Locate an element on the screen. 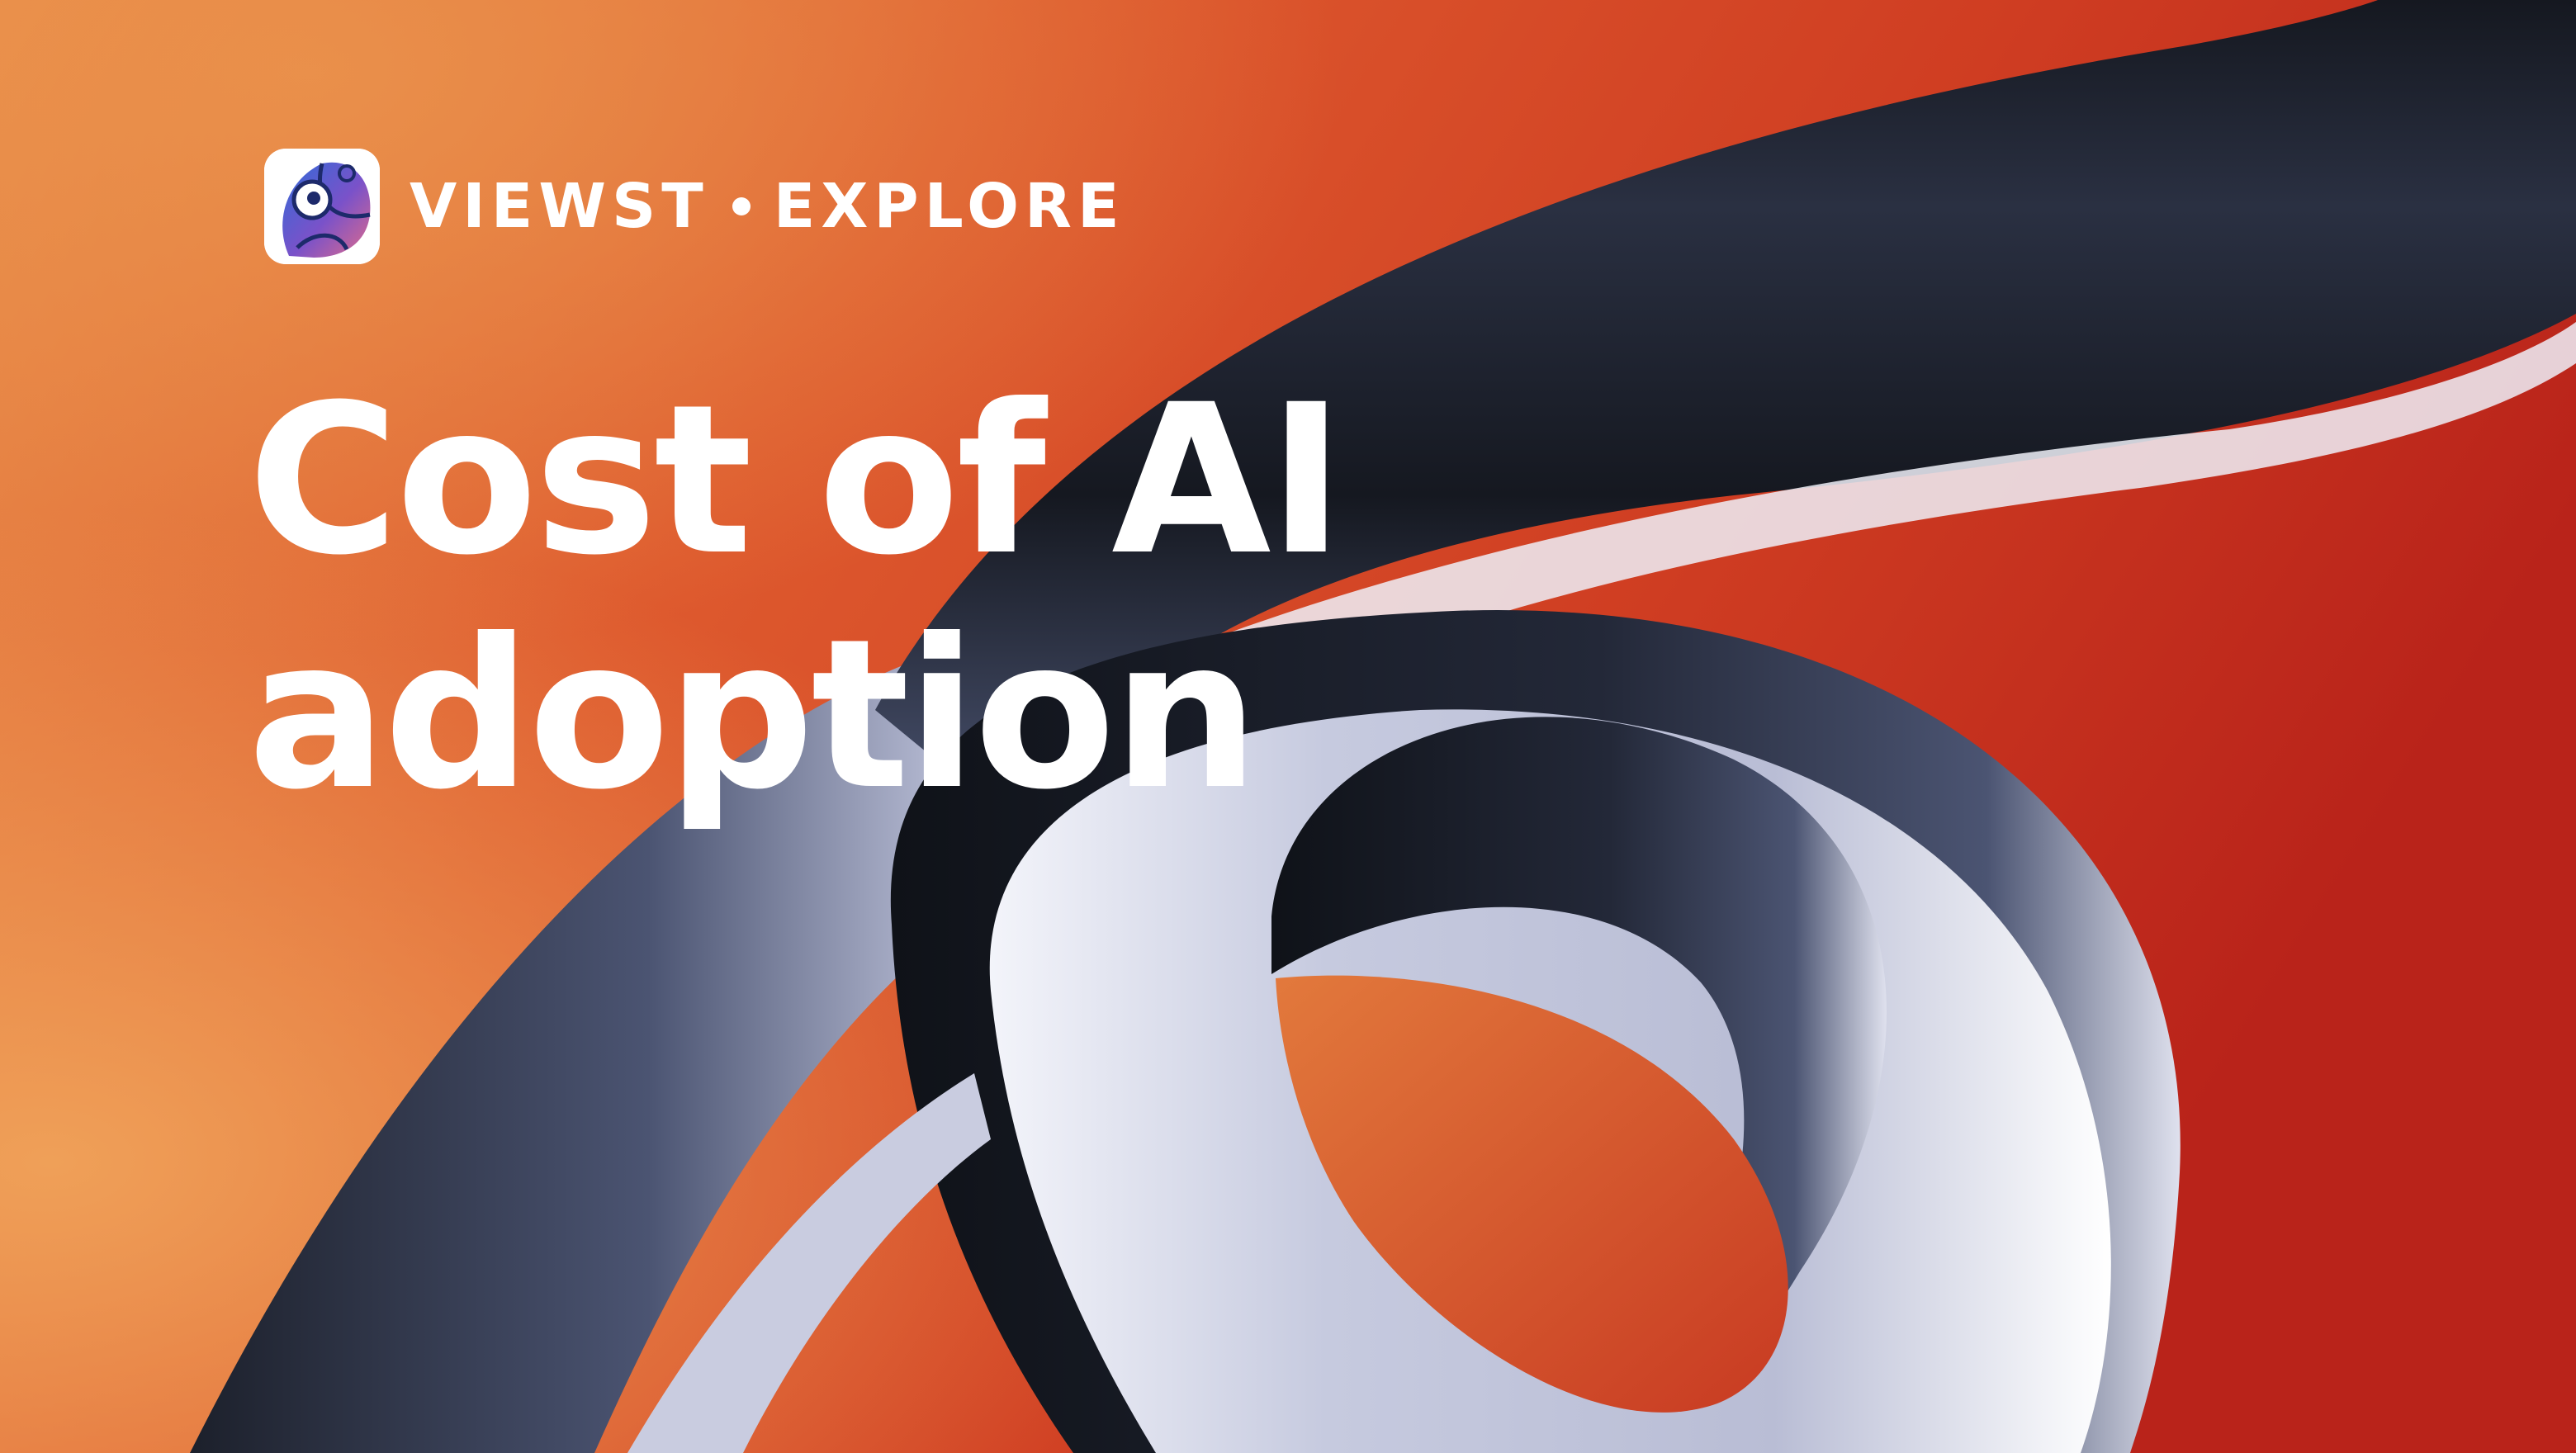  chameleon-logo-icon is located at coordinates (322, 206).